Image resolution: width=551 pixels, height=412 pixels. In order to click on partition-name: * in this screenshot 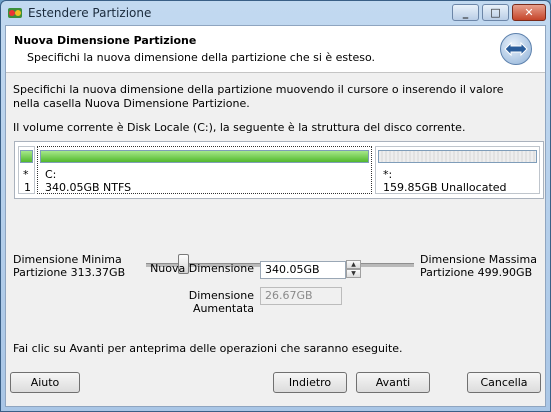, I will do `click(26, 174)`.